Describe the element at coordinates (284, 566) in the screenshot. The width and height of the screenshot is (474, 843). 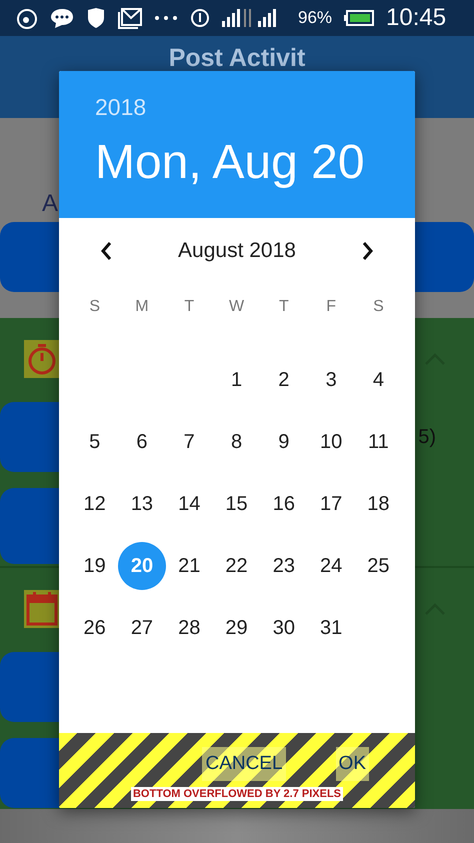
I see `calendar-day: 23` at that location.